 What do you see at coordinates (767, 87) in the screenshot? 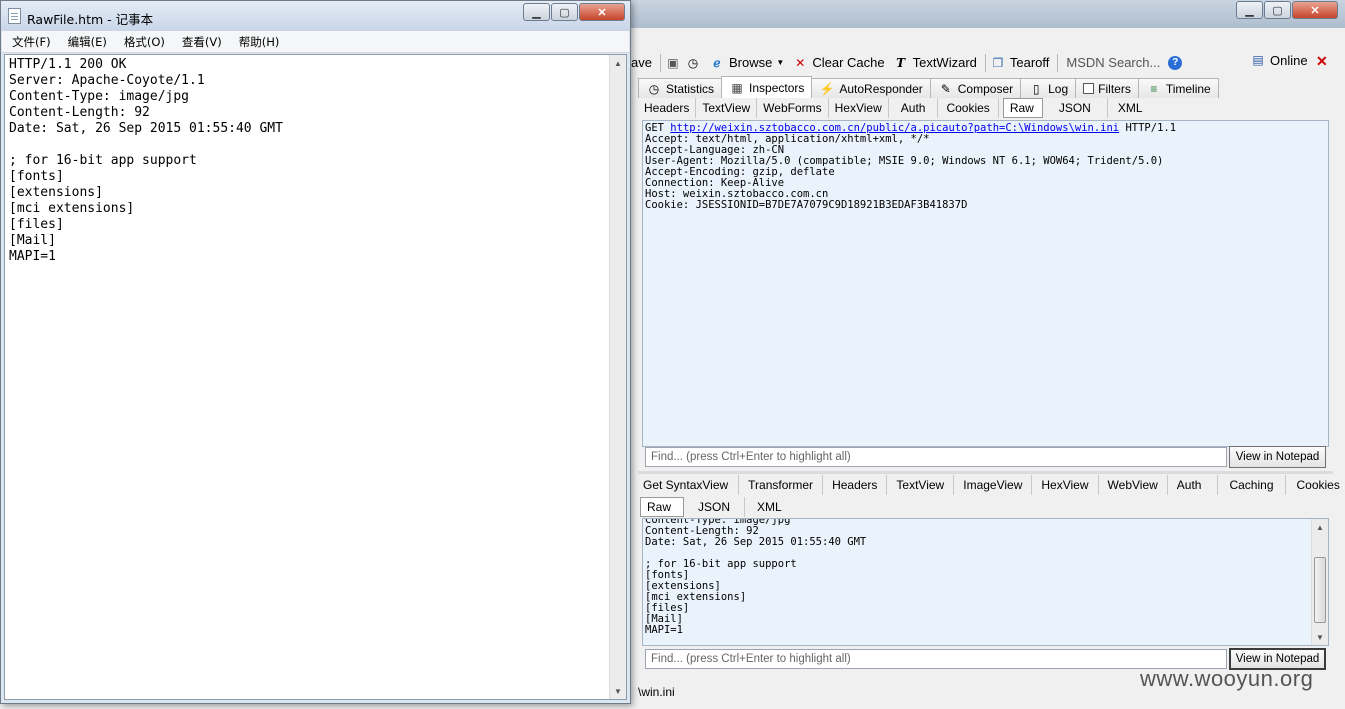
I see `tab-inspectors: ▦ Inspectors` at bounding box center [767, 87].